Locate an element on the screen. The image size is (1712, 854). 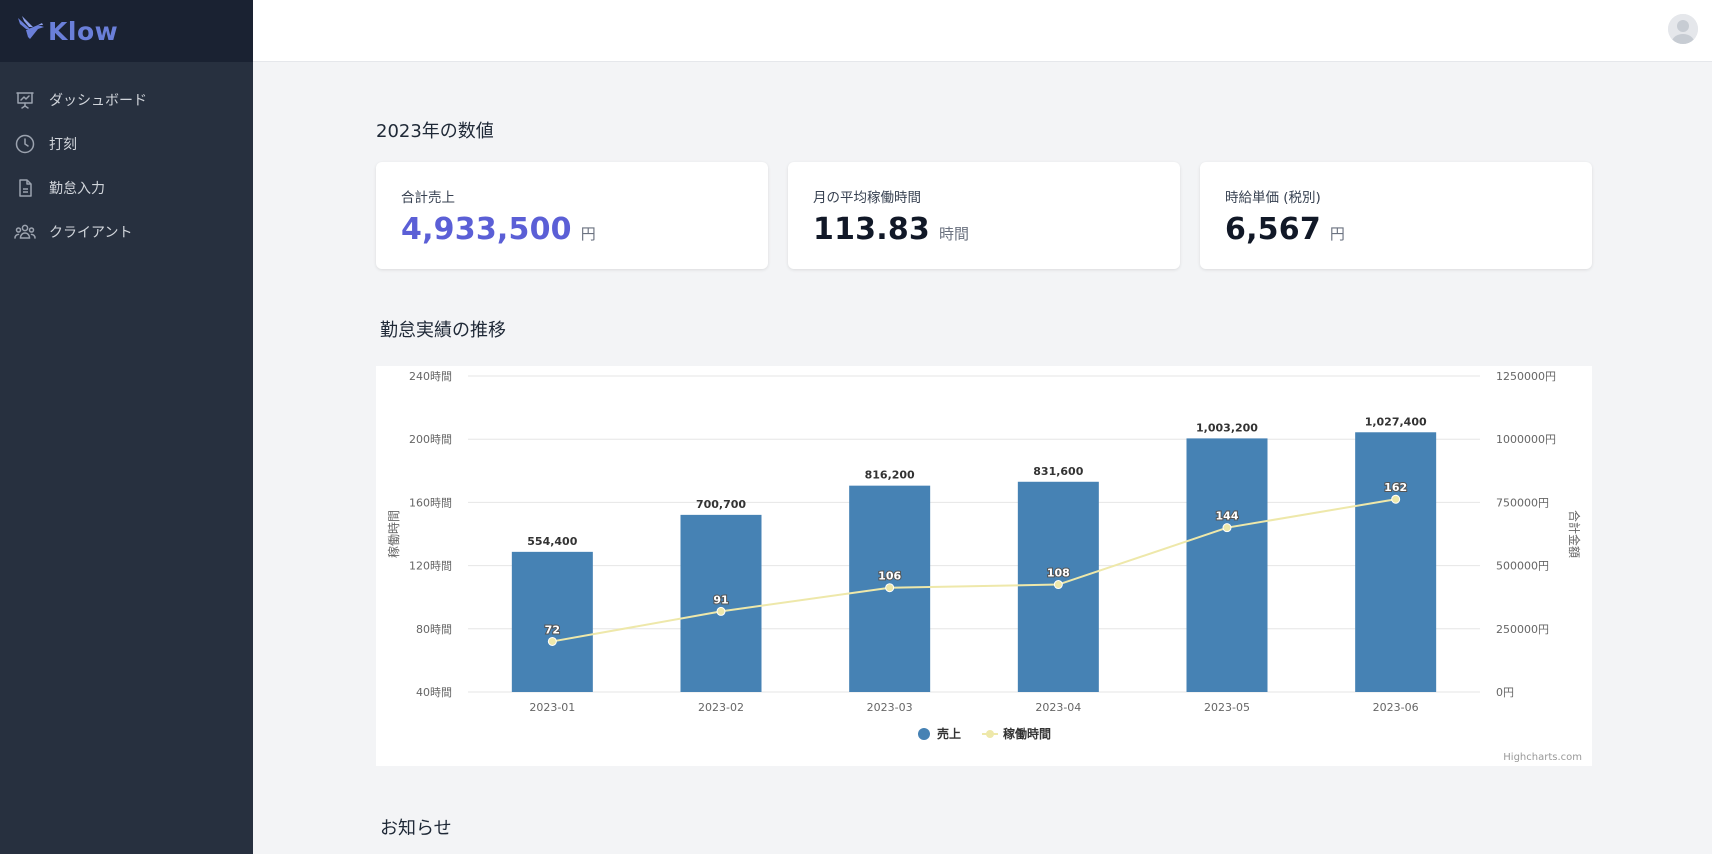
sidebar-nav: ダッシュボード 打刻 勤怠入力 クライアント is located at coordinates (126, 166).